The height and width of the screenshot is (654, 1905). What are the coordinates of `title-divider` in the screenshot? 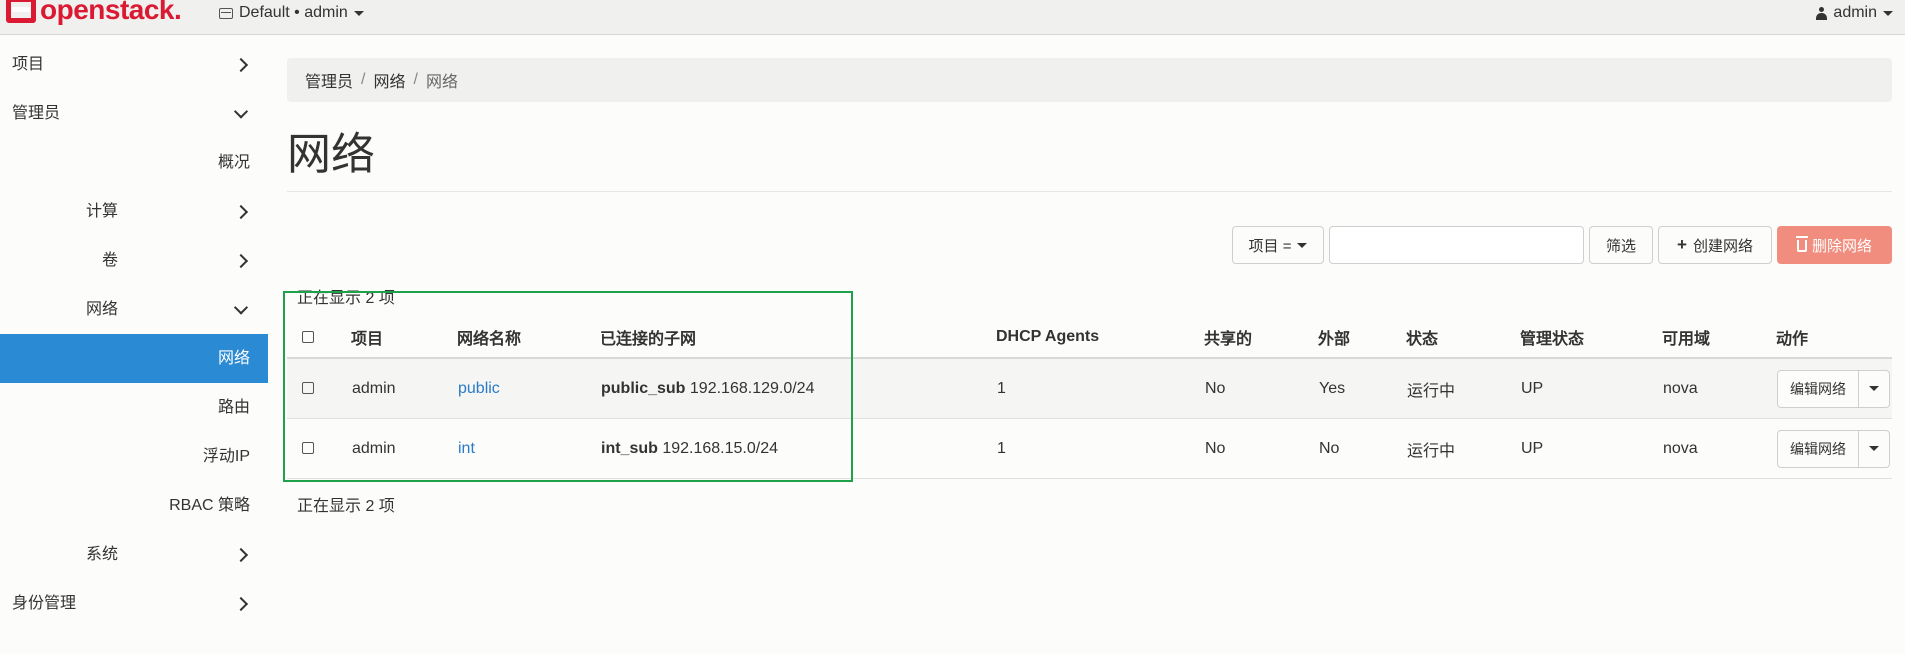 It's located at (1089, 191).